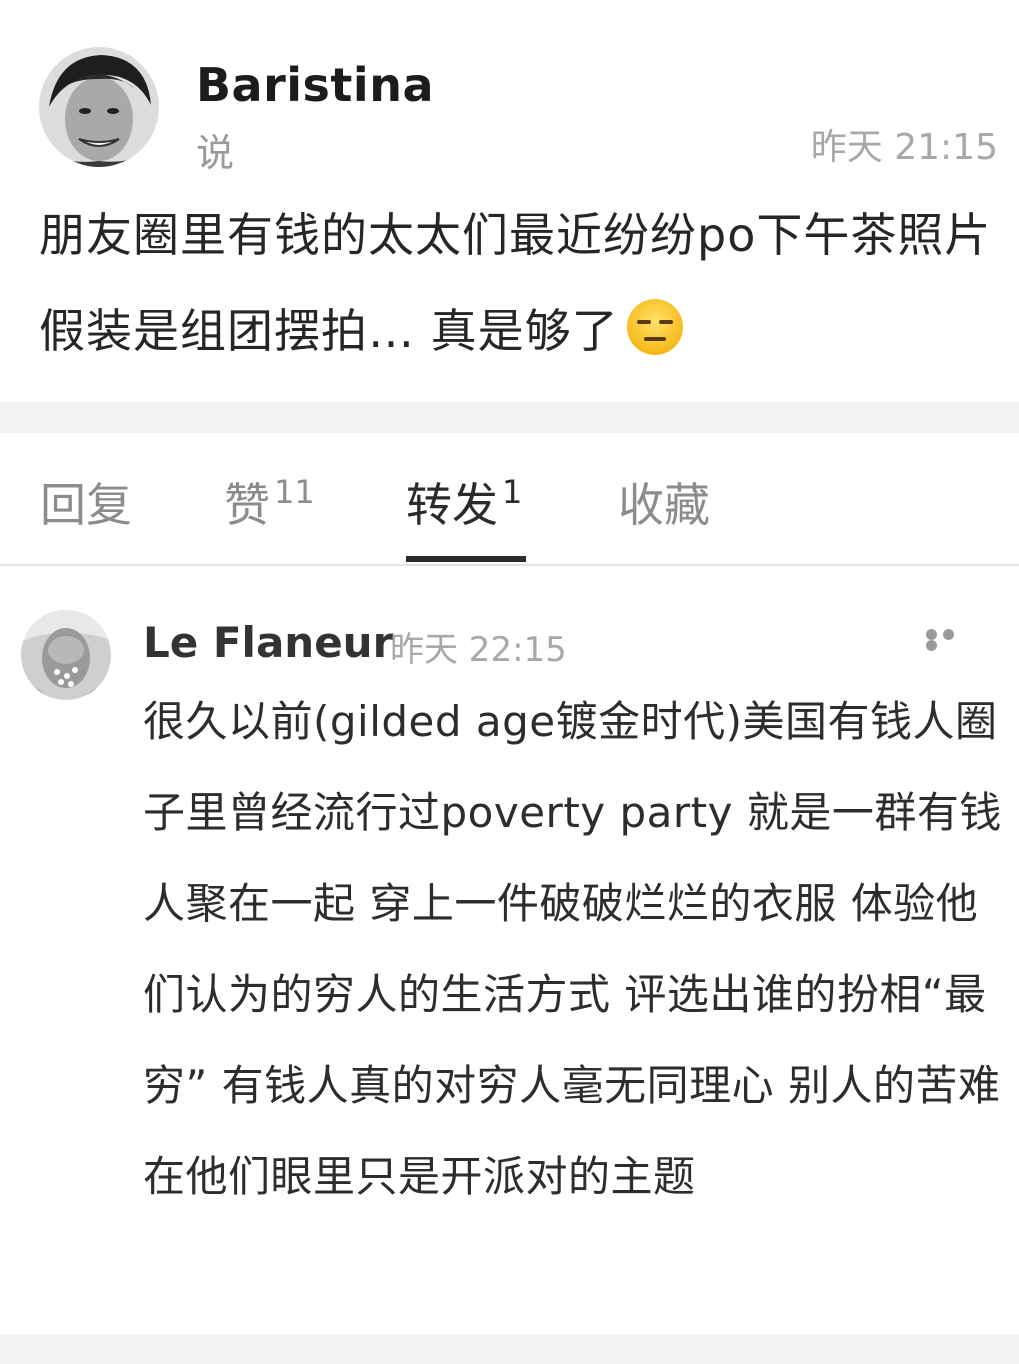 The width and height of the screenshot is (1019, 1364). What do you see at coordinates (99, 107) in the screenshot?
I see `author-avatar` at bounding box center [99, 107].